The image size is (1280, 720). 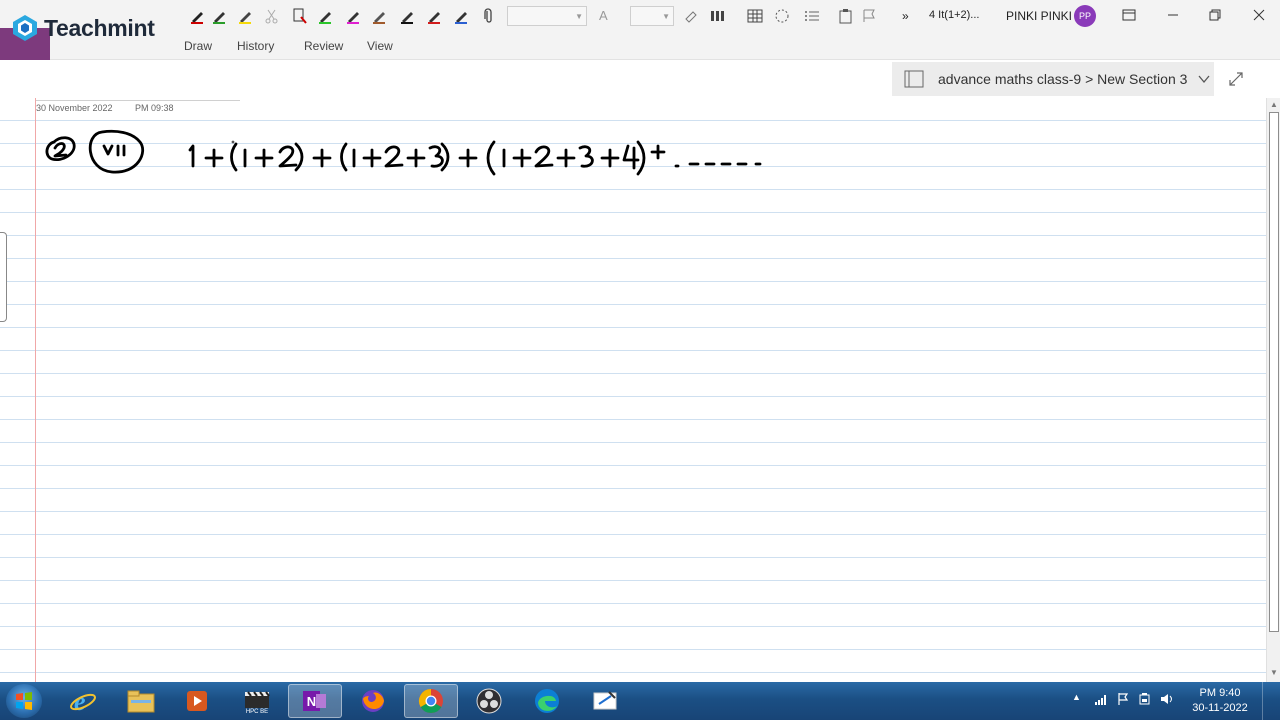 I want to click on taskbar-obs, so click(x=489, y=701).